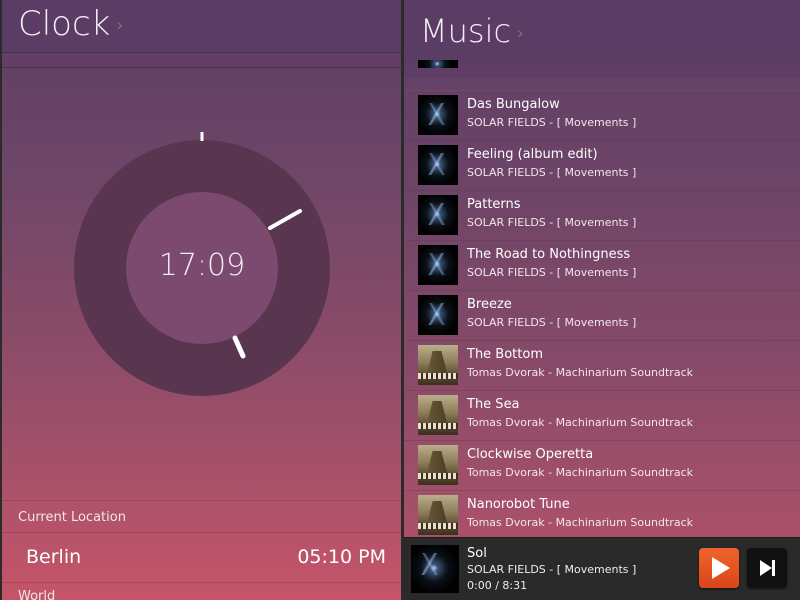 This screenshot has height=600, width=800. What do you see at coordinates (602, 69) in the screenshot?
I see `music-header-divider` at bounding box center [602, 69].